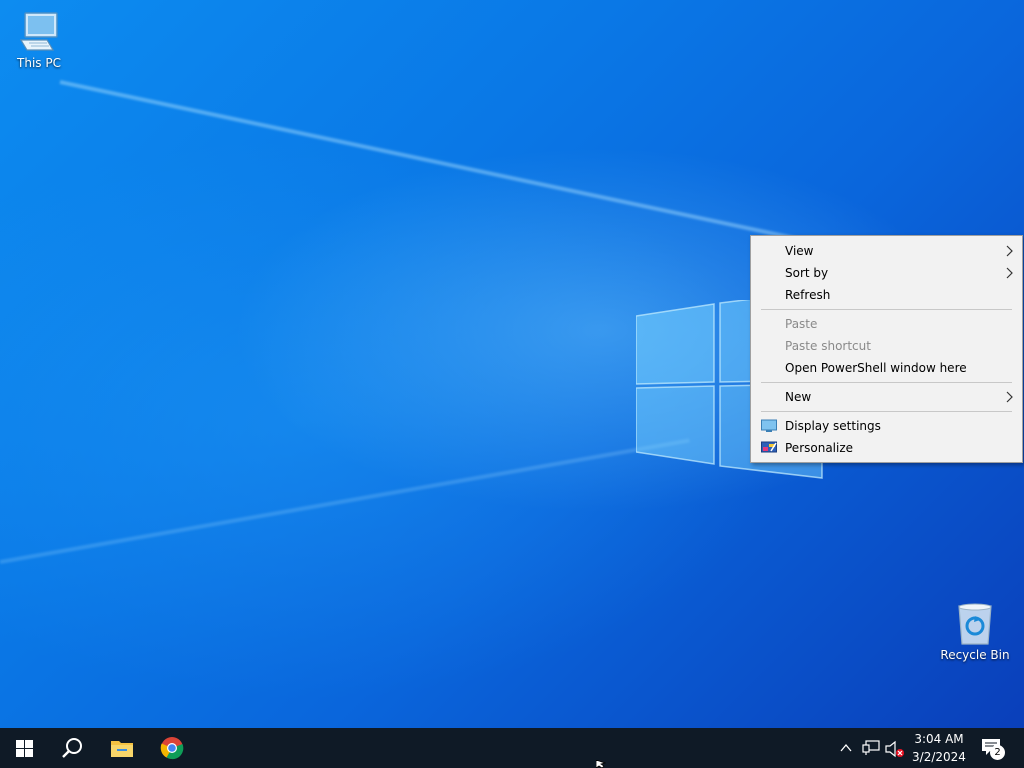 The width and height of the screenshot is (1024, 768). Describe the element at coordinates (886, 251) in the screenshot. I see `menu-item-view: View` at that location.